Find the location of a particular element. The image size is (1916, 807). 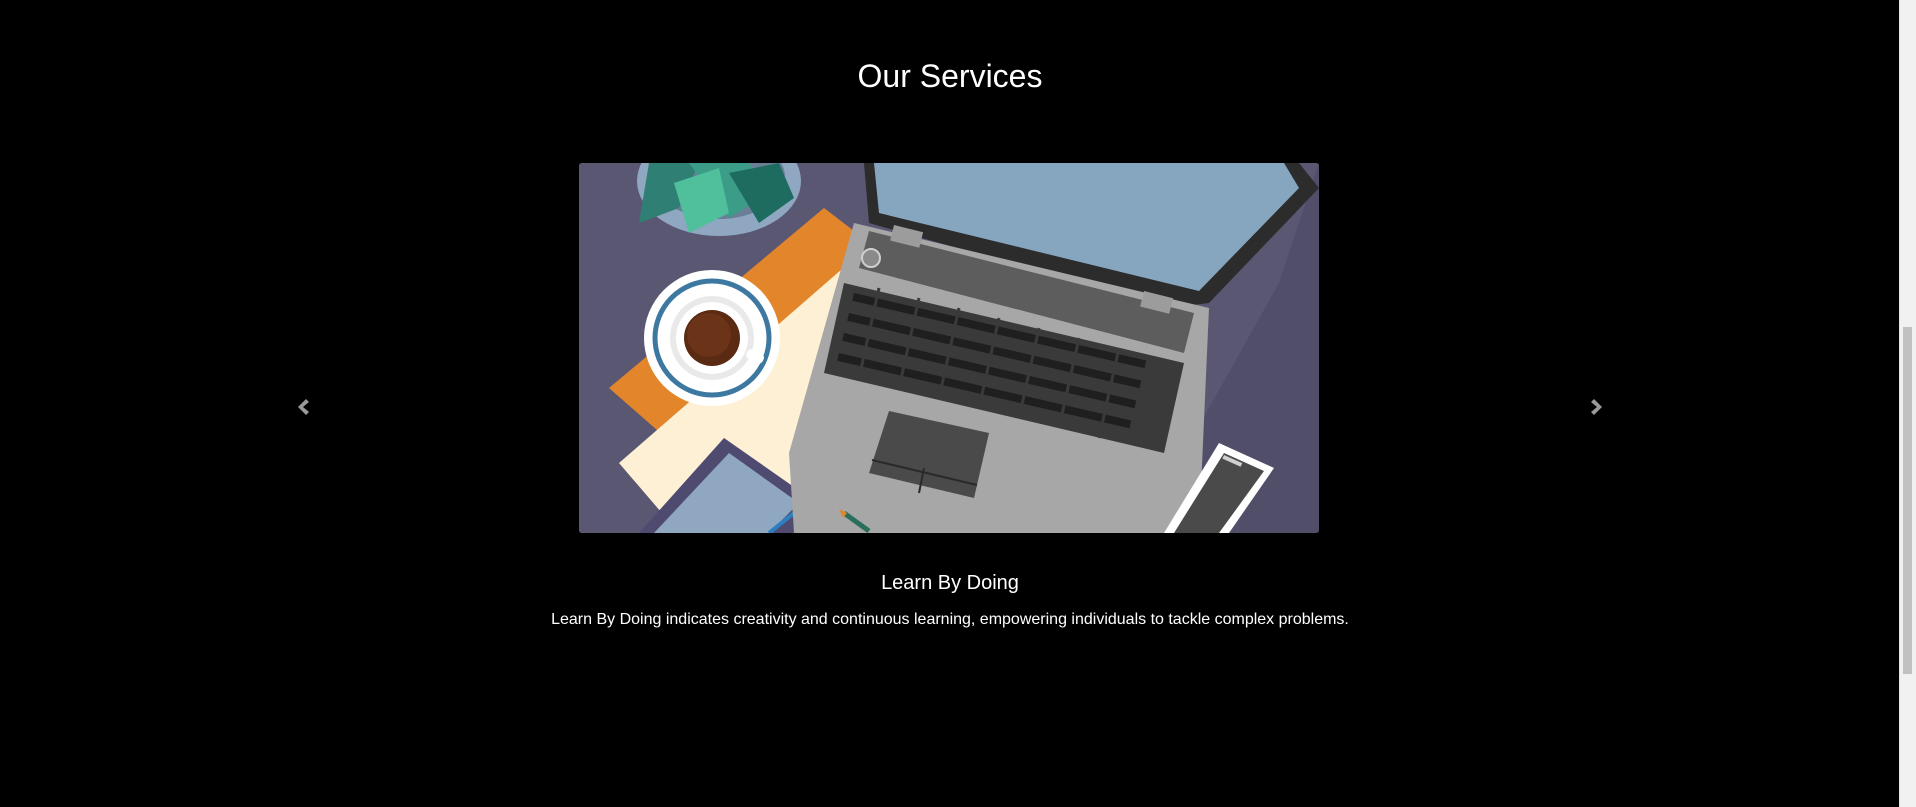

page-scrollbar is located at coordinates (1907, 403).